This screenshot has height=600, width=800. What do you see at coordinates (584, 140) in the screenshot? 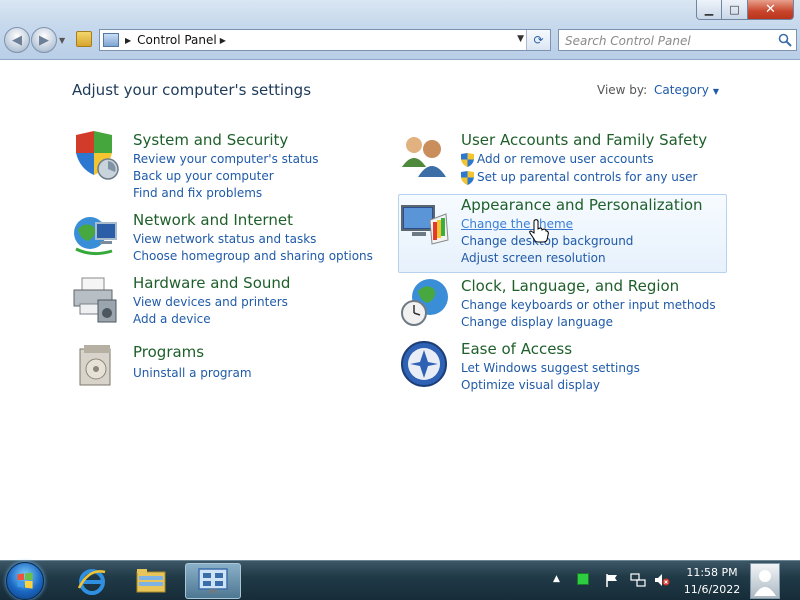
I see `category-title: User Accounts and Family Safety` at bounding box center [584, 140].